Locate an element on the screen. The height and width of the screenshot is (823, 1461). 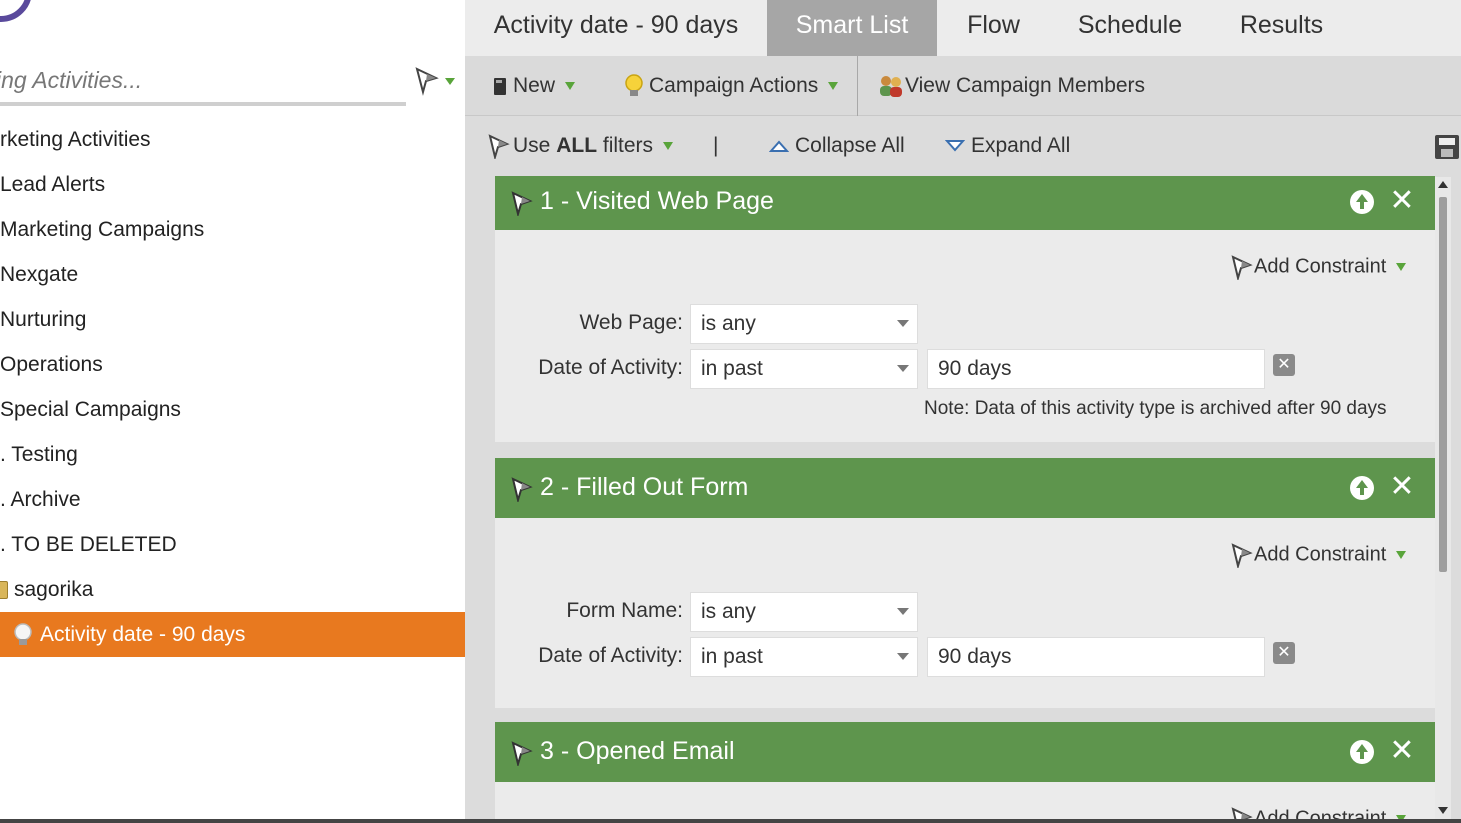
tree-item: Nurturing is located at coordinates (232, 319).